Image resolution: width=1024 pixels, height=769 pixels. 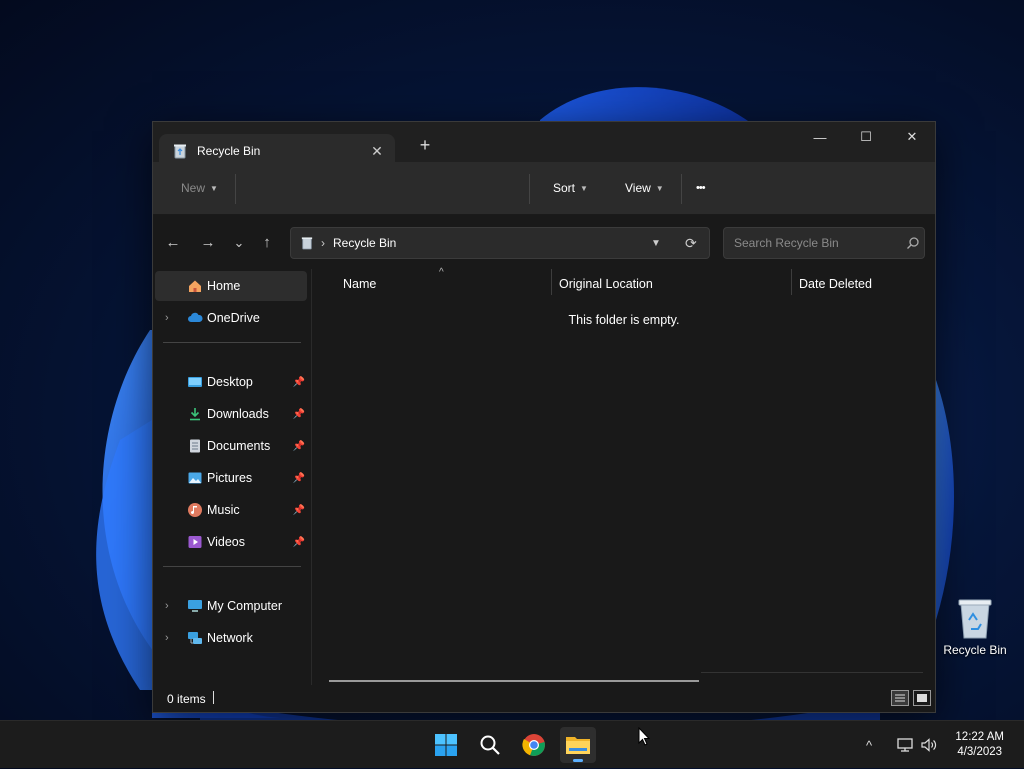 I want to click on tiles-view-button, so click(x=922, y=698).